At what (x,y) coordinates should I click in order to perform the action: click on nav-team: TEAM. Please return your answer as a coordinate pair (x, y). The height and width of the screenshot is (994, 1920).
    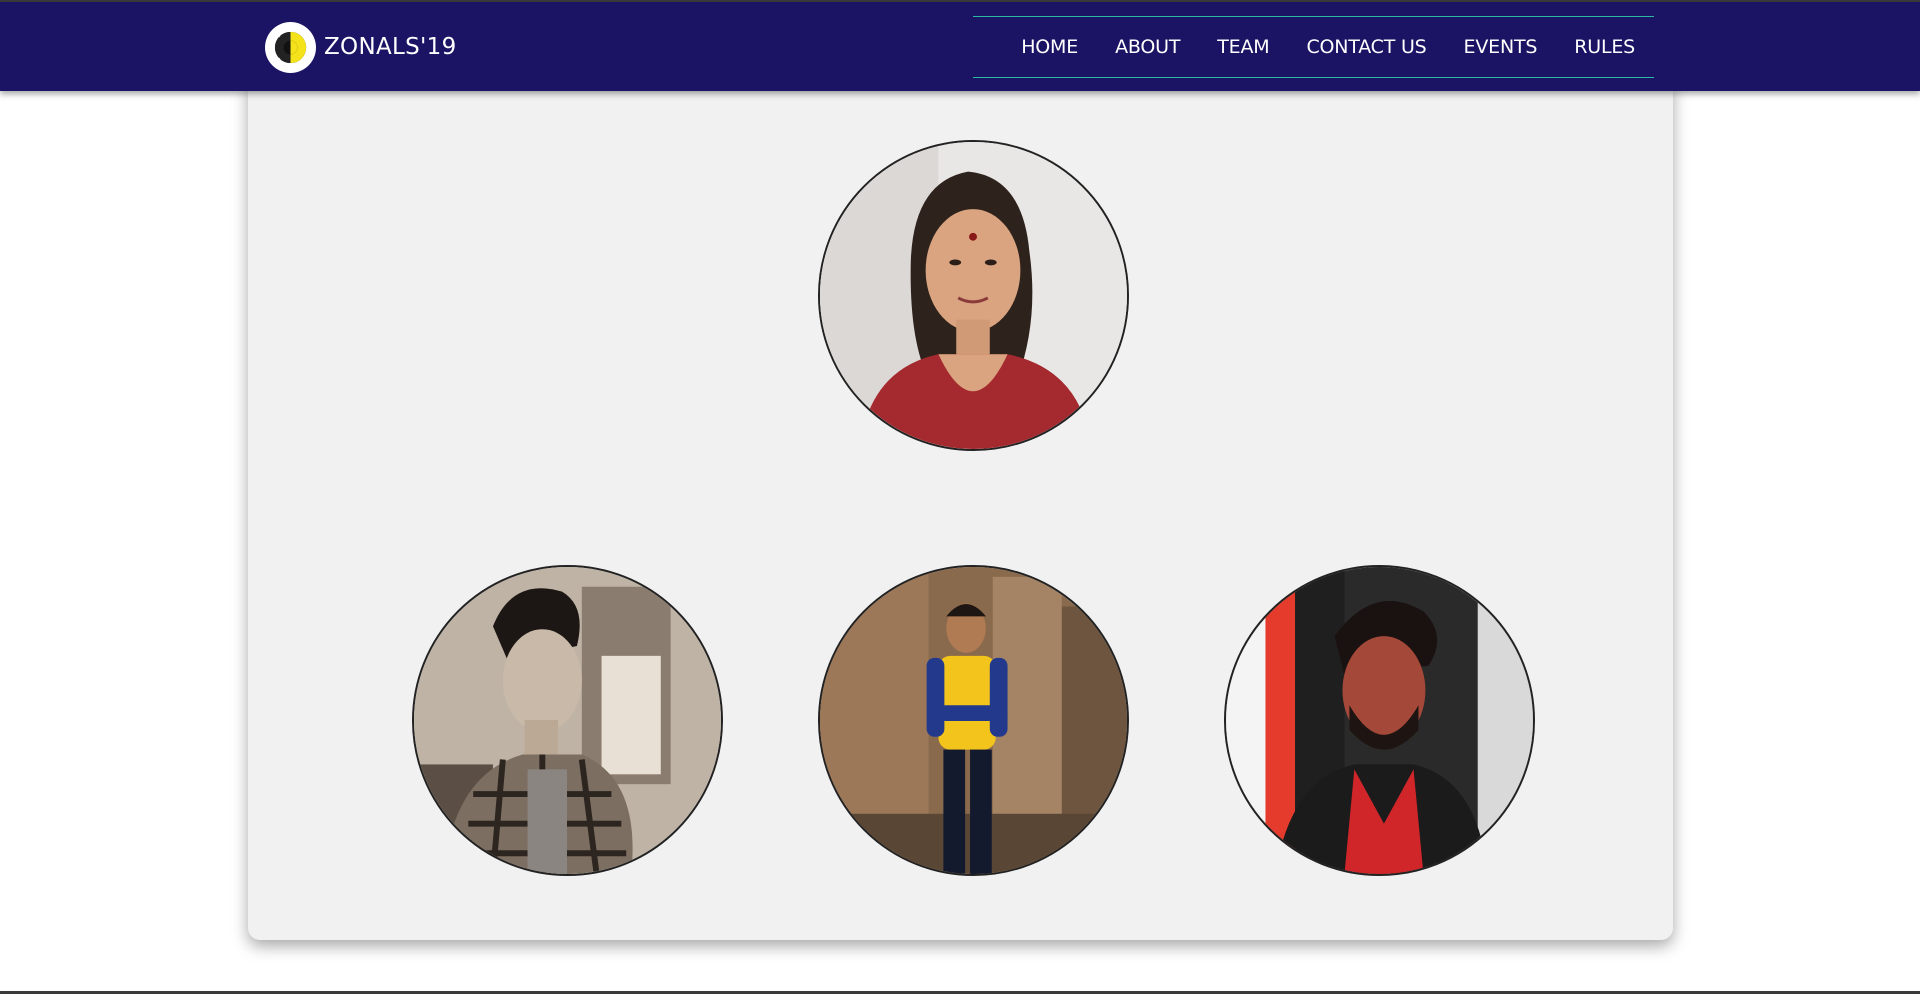
    Looking at the image, I should click on (1243, 47).